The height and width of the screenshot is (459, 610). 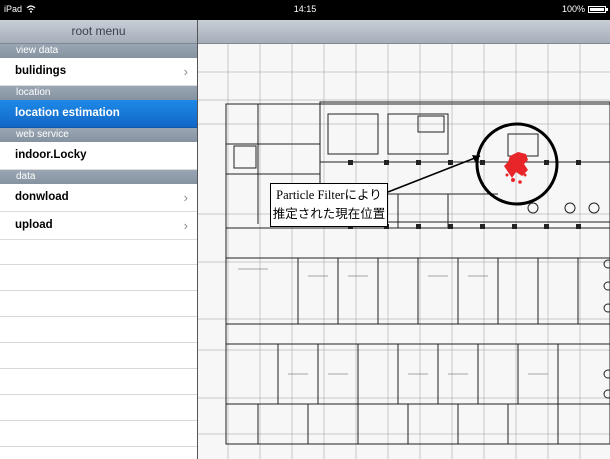 I want to click on section-header-view-data: view data, so click(x=98, y=51).